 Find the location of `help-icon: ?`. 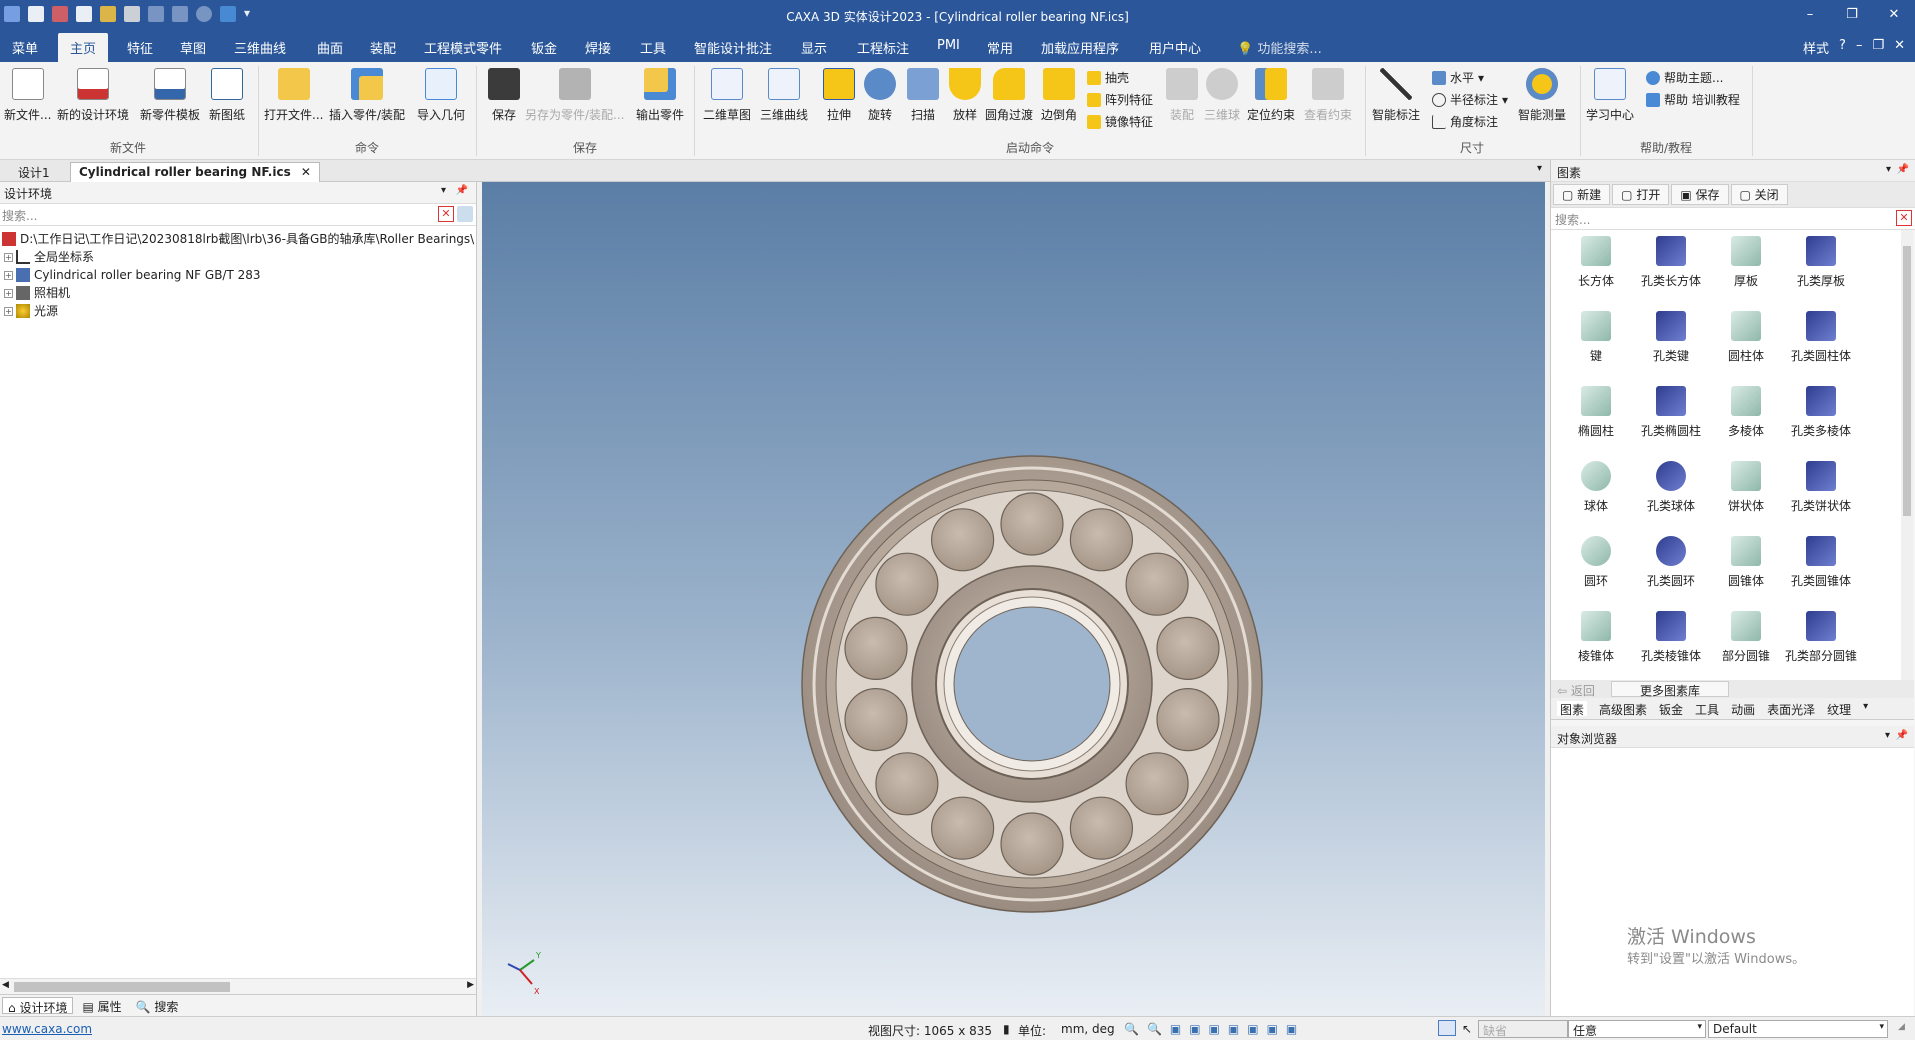

help-icon: ? is located at coordinates (1842, 47).